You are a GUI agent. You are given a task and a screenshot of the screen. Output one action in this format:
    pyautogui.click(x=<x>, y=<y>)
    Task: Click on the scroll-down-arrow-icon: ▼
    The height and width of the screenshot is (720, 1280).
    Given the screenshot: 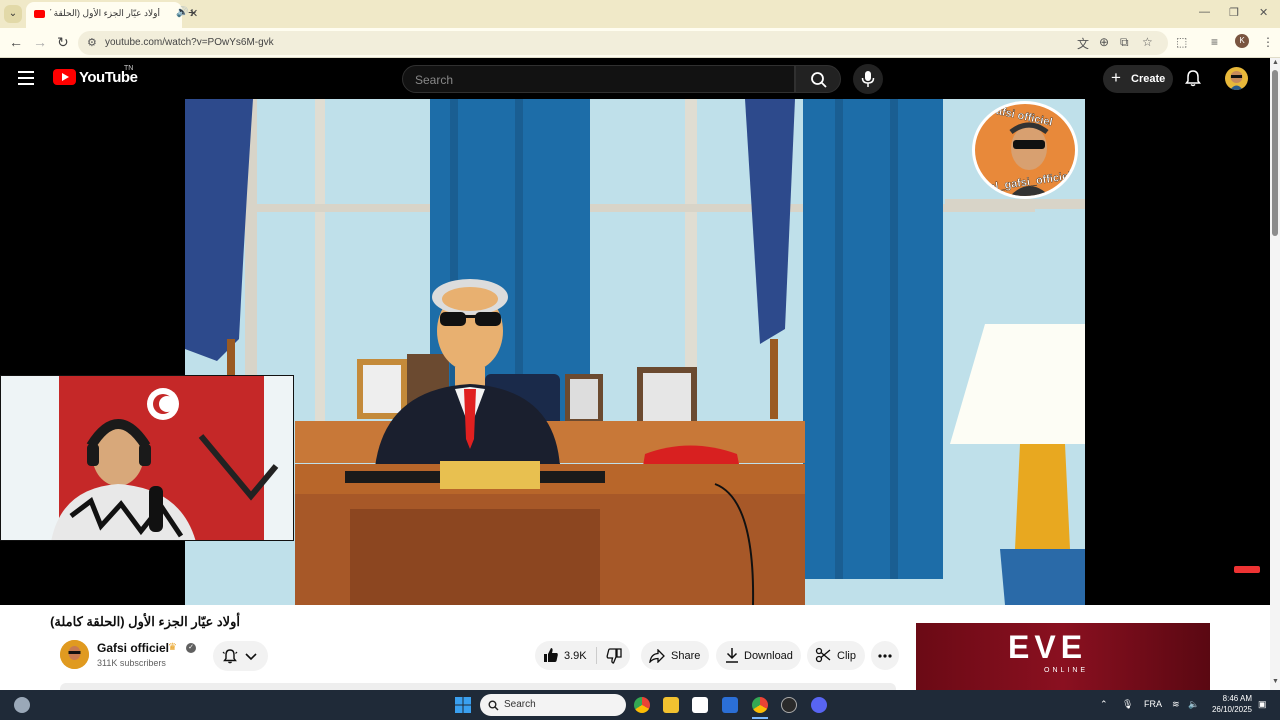 What is the action you would take?
    pyautogui.click(x=1275, y=681)
    